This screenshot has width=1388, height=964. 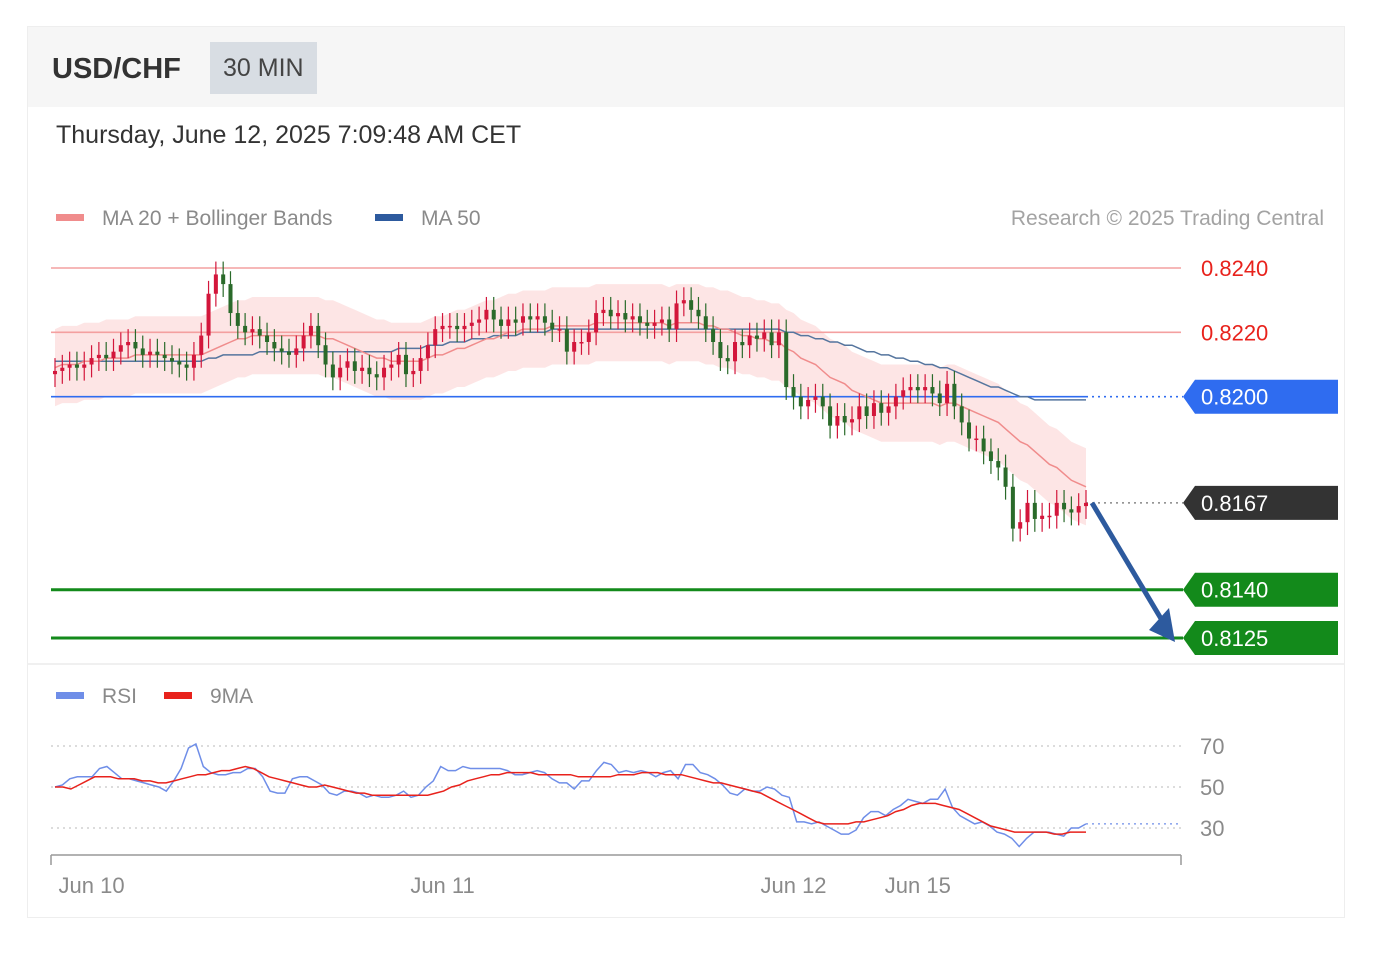 What do you see at coordinates (1234, 332) in the screenshot?
I see `level-label-0.8220: 0.8220` at bounding box center [1234, 332].